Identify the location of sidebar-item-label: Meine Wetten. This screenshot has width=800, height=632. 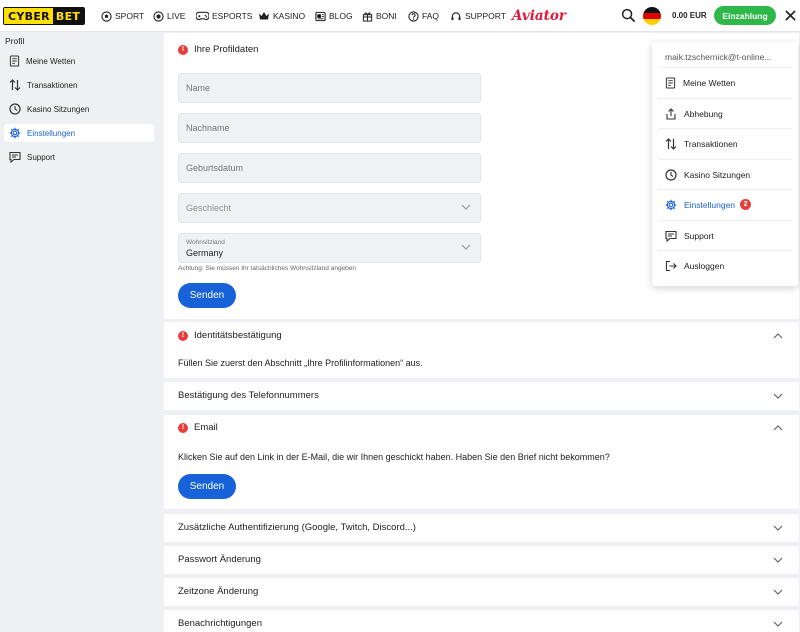
(51, 61).